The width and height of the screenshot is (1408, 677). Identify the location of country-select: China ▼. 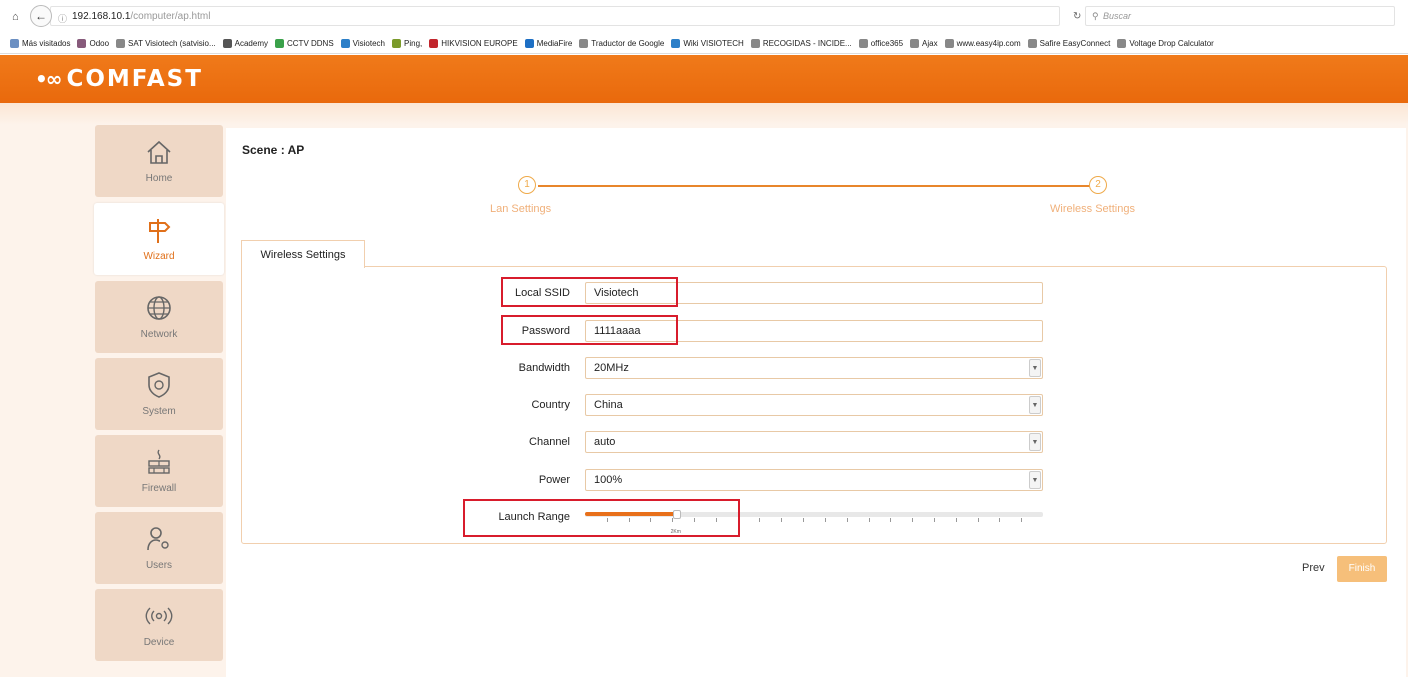
(814, 405).